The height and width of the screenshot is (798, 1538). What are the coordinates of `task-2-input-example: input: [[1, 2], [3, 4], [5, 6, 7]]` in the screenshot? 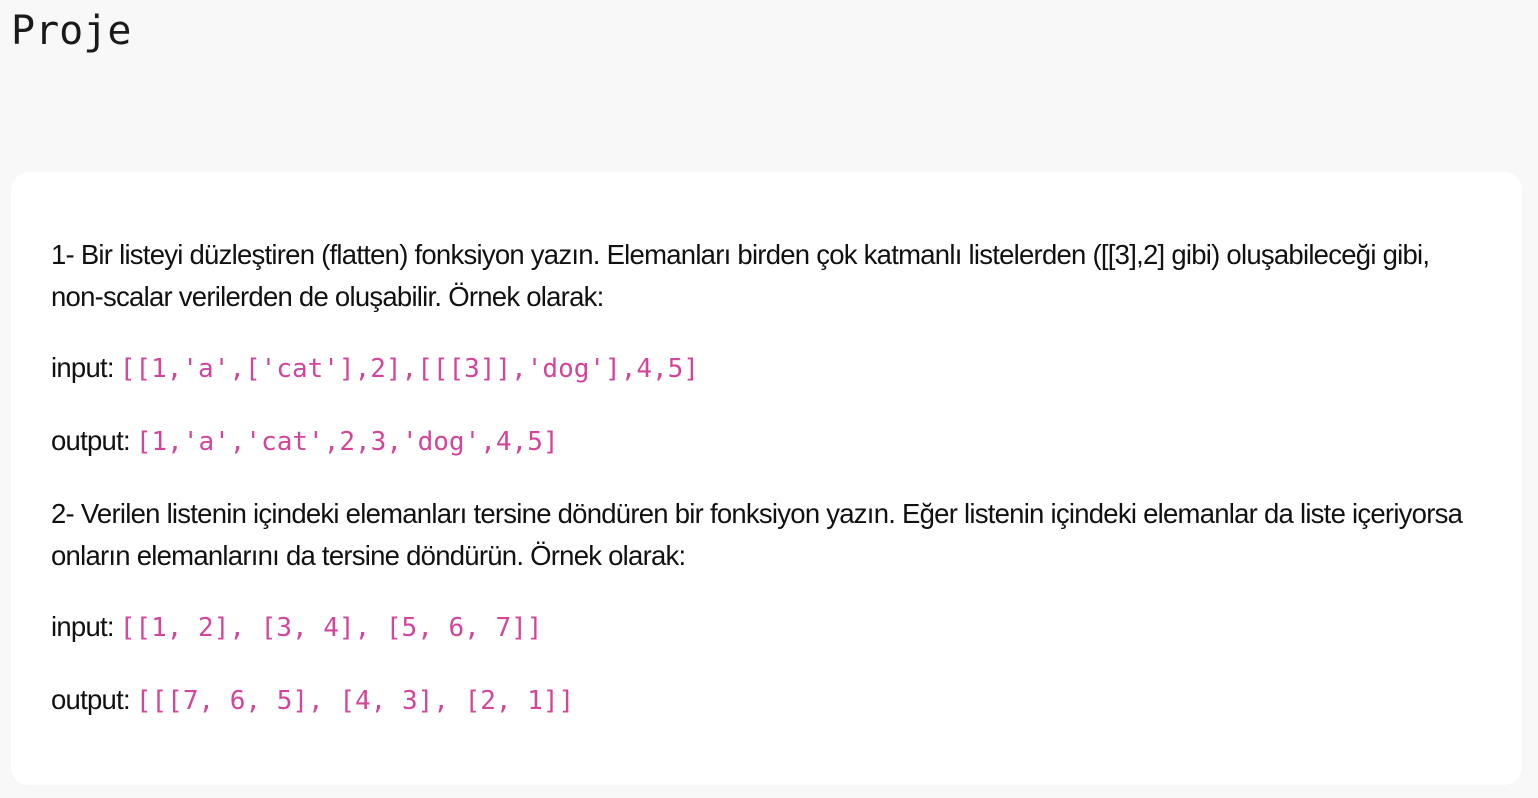 It's located at (766, 627).